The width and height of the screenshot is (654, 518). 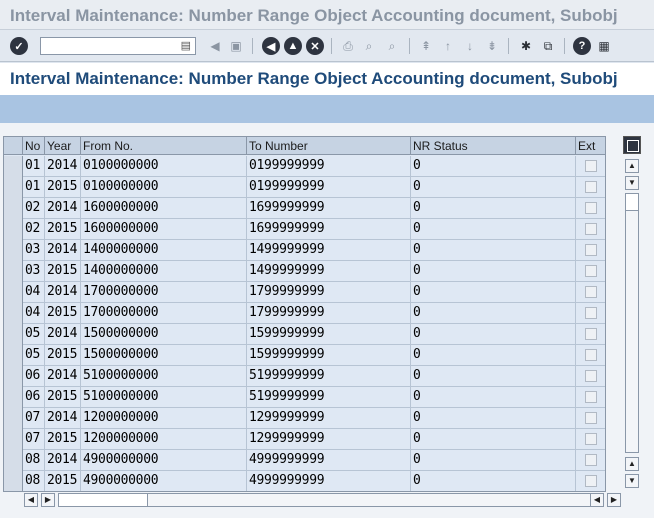 I want to click on cell-from-no: 5100000000, so click(x=164, y=397).